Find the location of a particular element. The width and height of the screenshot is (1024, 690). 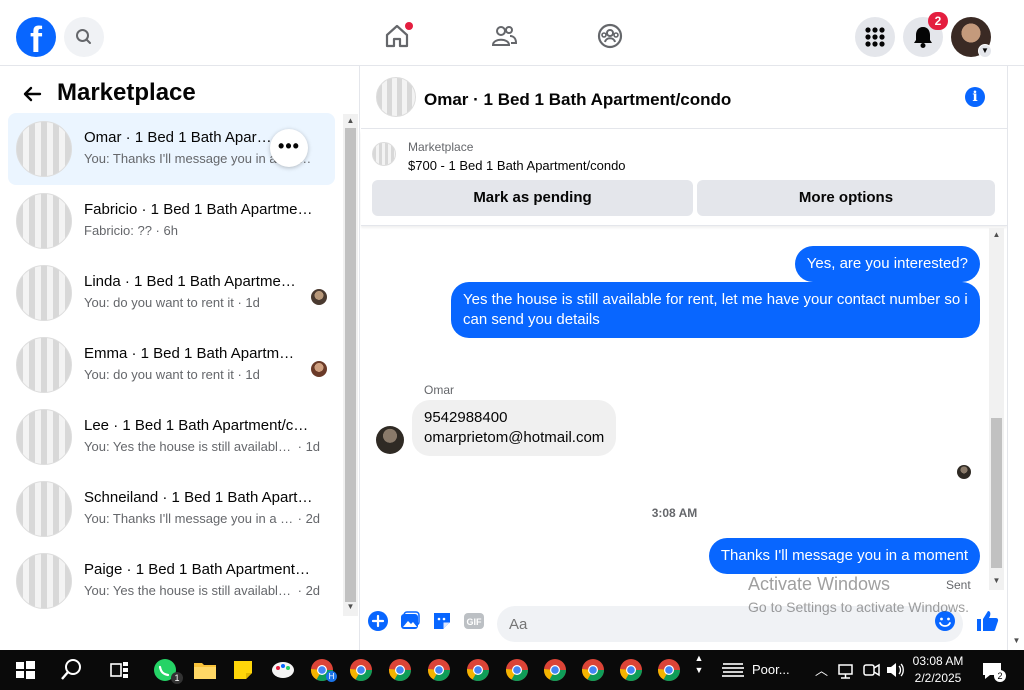

listing-label: Marketplace is located at coordinates (441, 147).